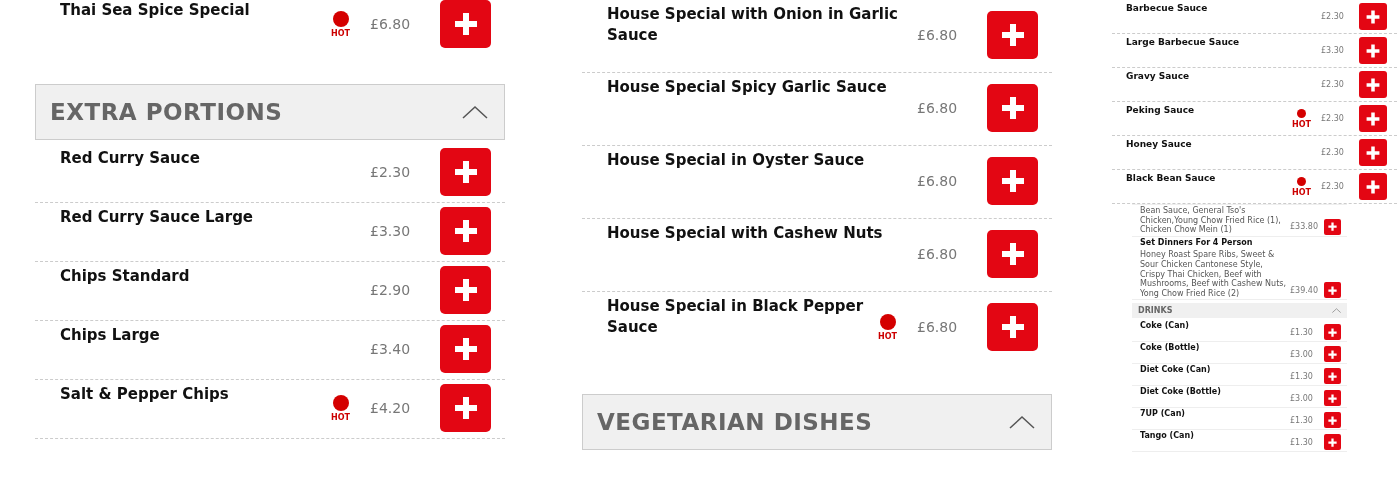 This screenshot has height=500, width=1400. What do you see at coordinates (1161, 110) in the screenshot?
I see `dish-name: Peking Sauce` at bounding box center [1161, 110].